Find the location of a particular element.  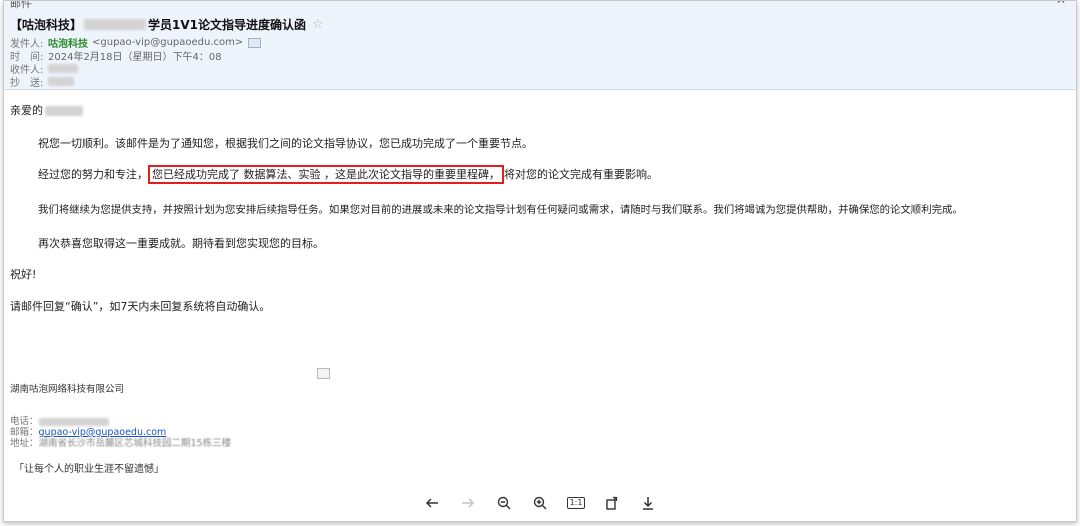

email-subject: 【咕泡科技】 学员1V1论文指导进度确认函 ☆ is located at coordinates (167, 24).